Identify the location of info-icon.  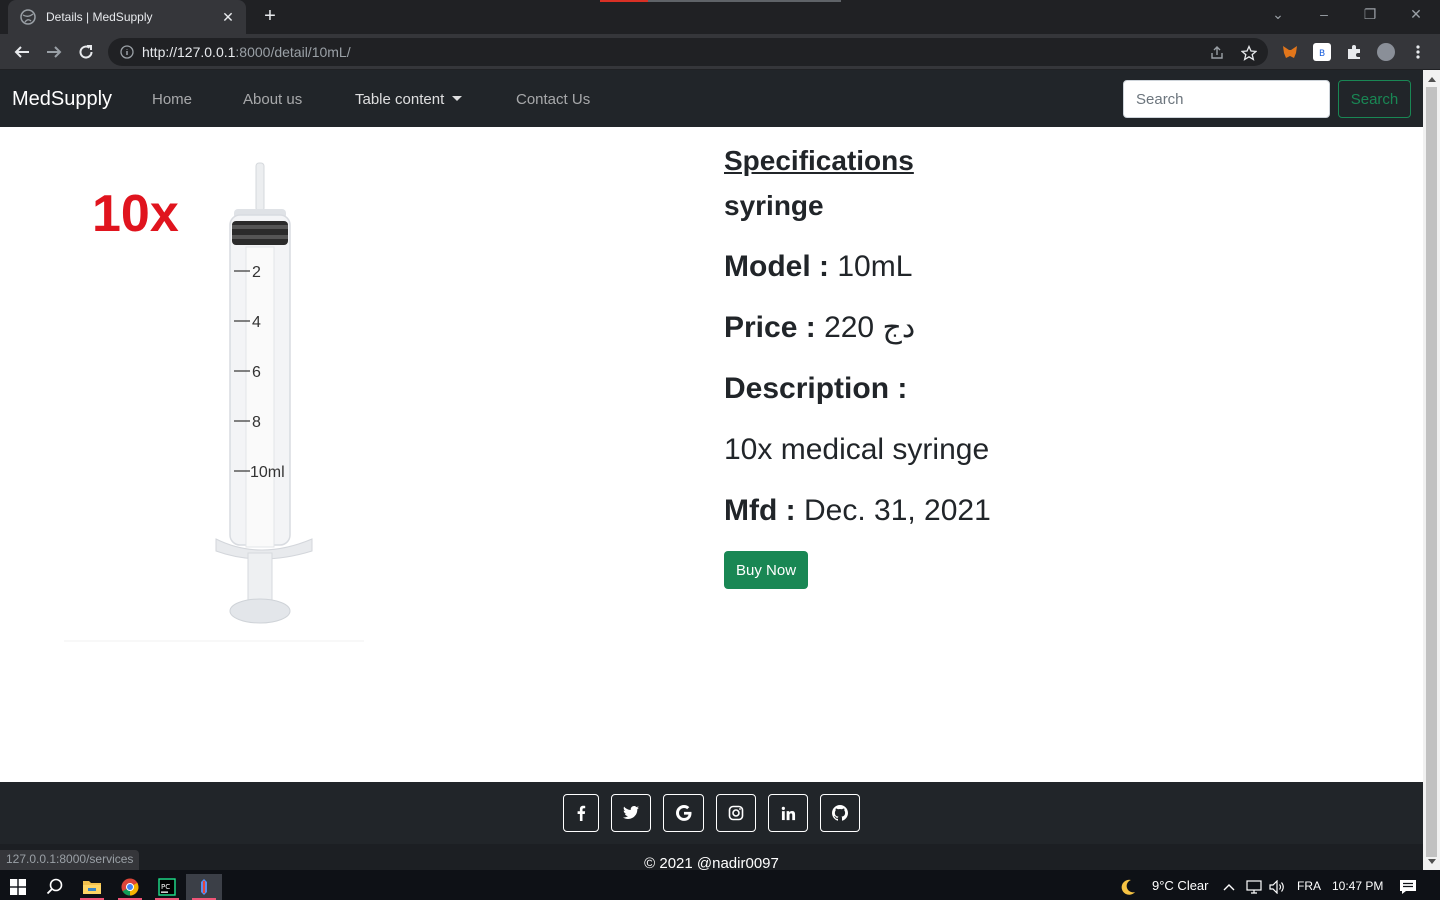
(127, 52).